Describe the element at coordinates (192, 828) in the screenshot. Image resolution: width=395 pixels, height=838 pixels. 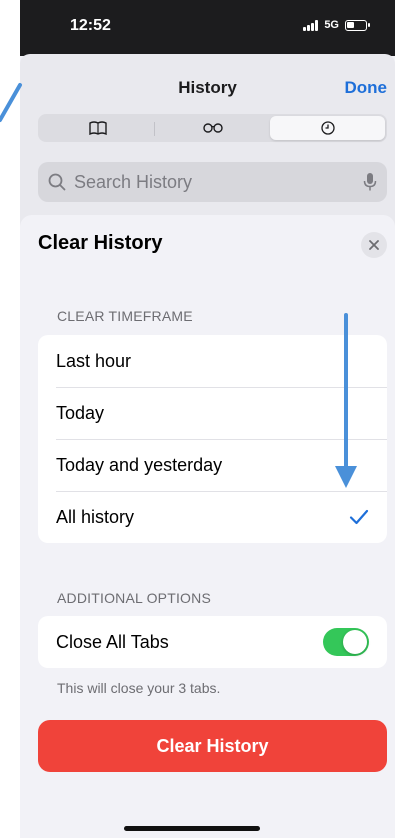
I see `home-indicator` at that location.